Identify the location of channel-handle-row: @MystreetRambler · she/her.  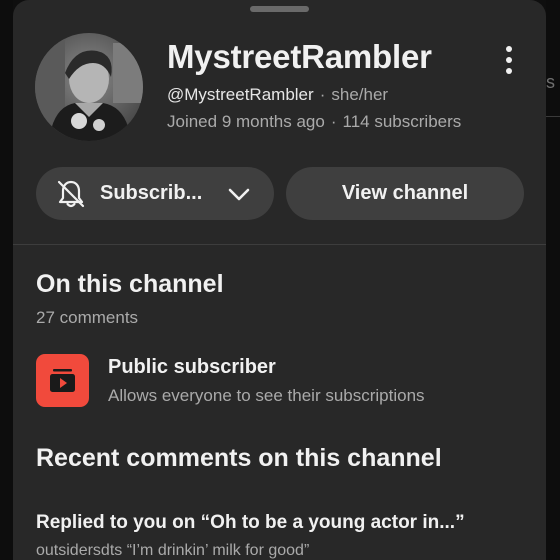
(277, 95).